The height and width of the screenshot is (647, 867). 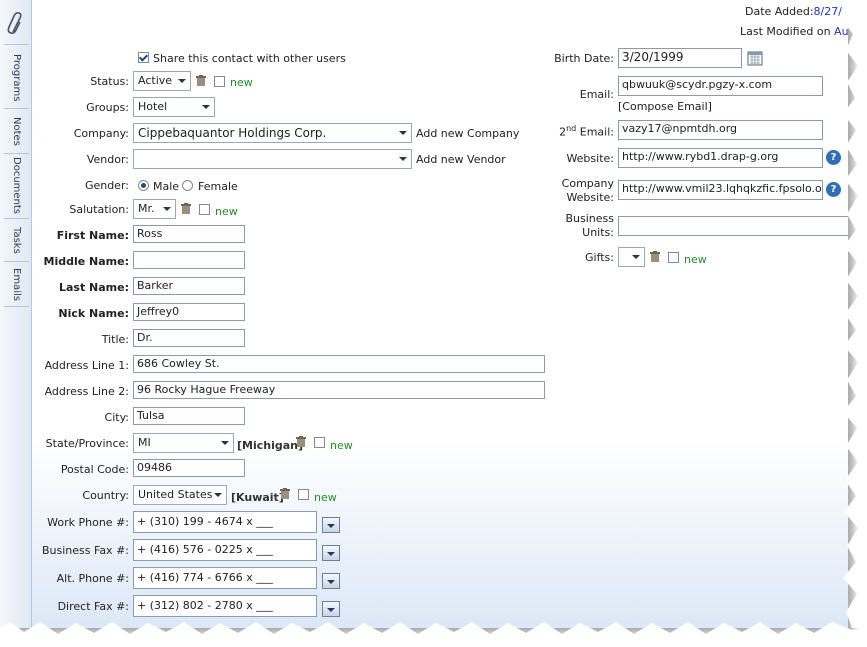 What do you see at coordinates (16, 131) in the screenshot?
I see `tab-notes: Notes` at bounding box center [16, 131].